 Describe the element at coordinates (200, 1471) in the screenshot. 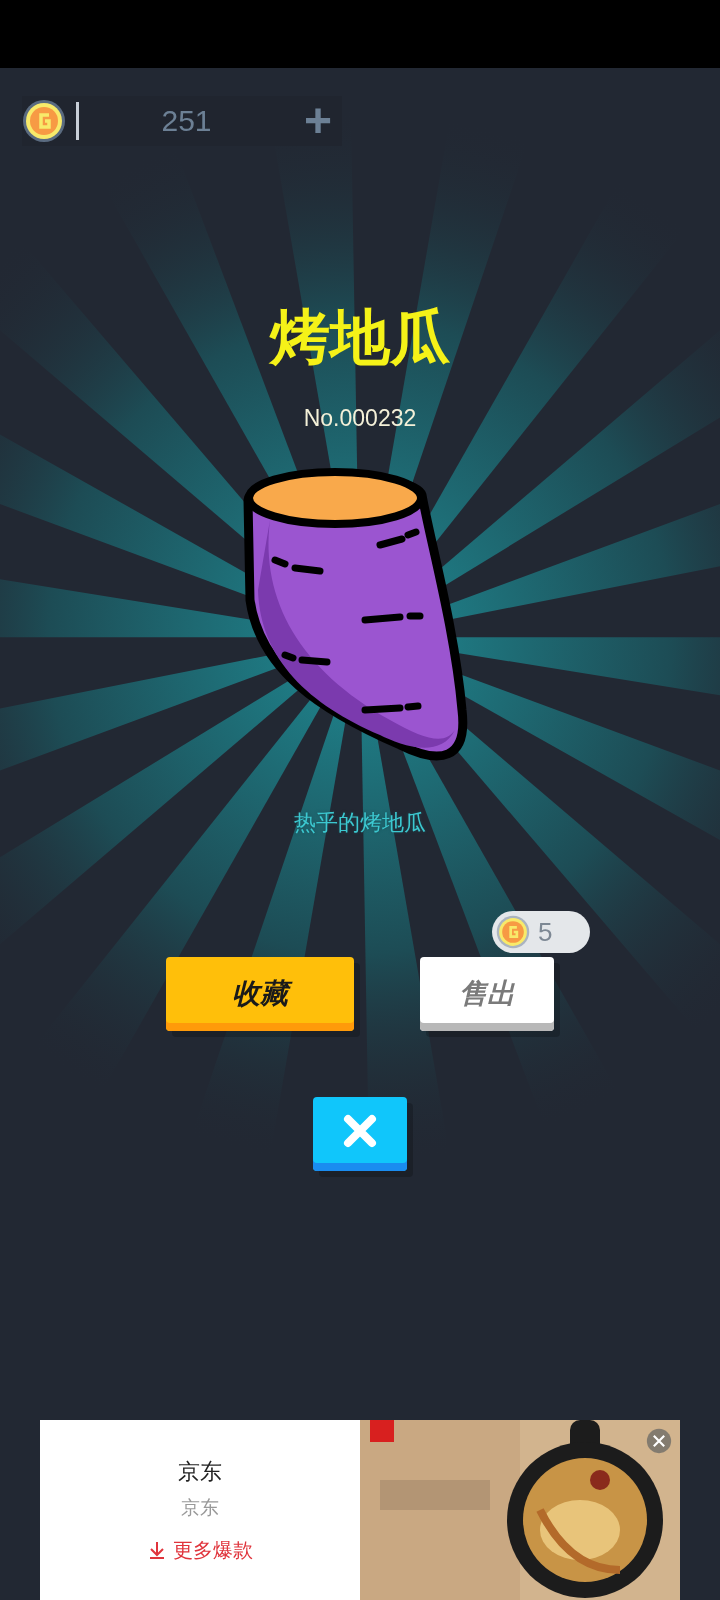

I see `ad-brand: 京东` at that location.